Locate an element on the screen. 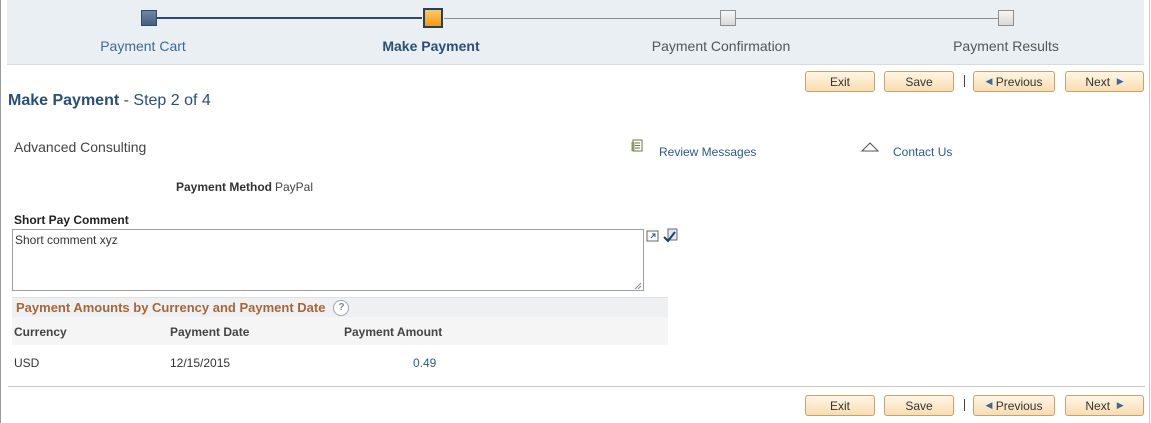  footer-divider is located at coordinates (576, 386).